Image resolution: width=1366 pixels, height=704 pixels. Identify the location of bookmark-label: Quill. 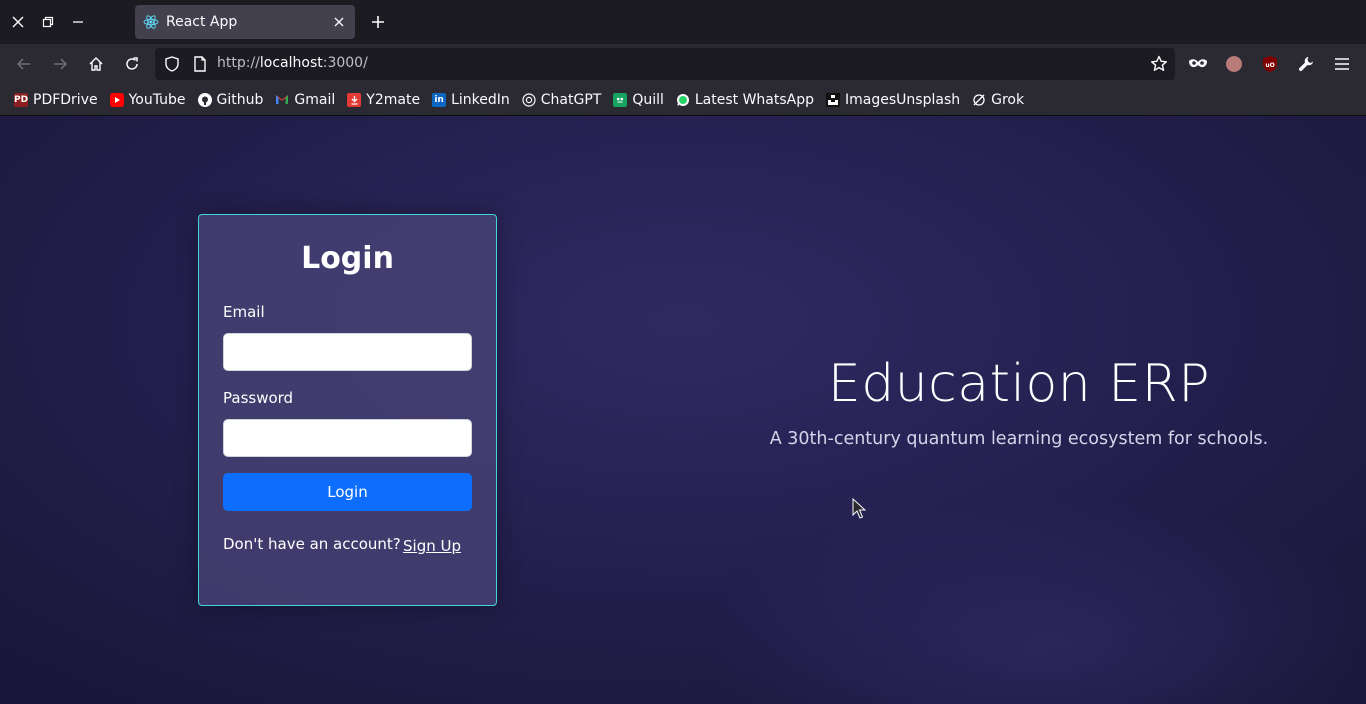
(648, 99).